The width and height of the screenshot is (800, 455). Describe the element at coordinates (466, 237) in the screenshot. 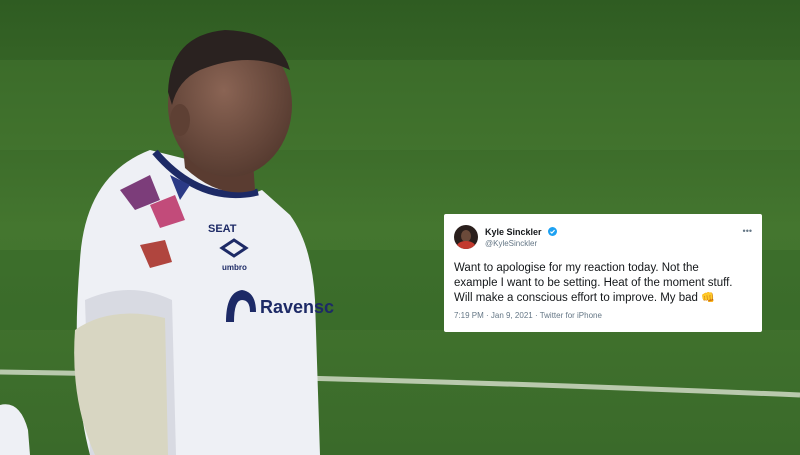

I see `avatar` at that location.